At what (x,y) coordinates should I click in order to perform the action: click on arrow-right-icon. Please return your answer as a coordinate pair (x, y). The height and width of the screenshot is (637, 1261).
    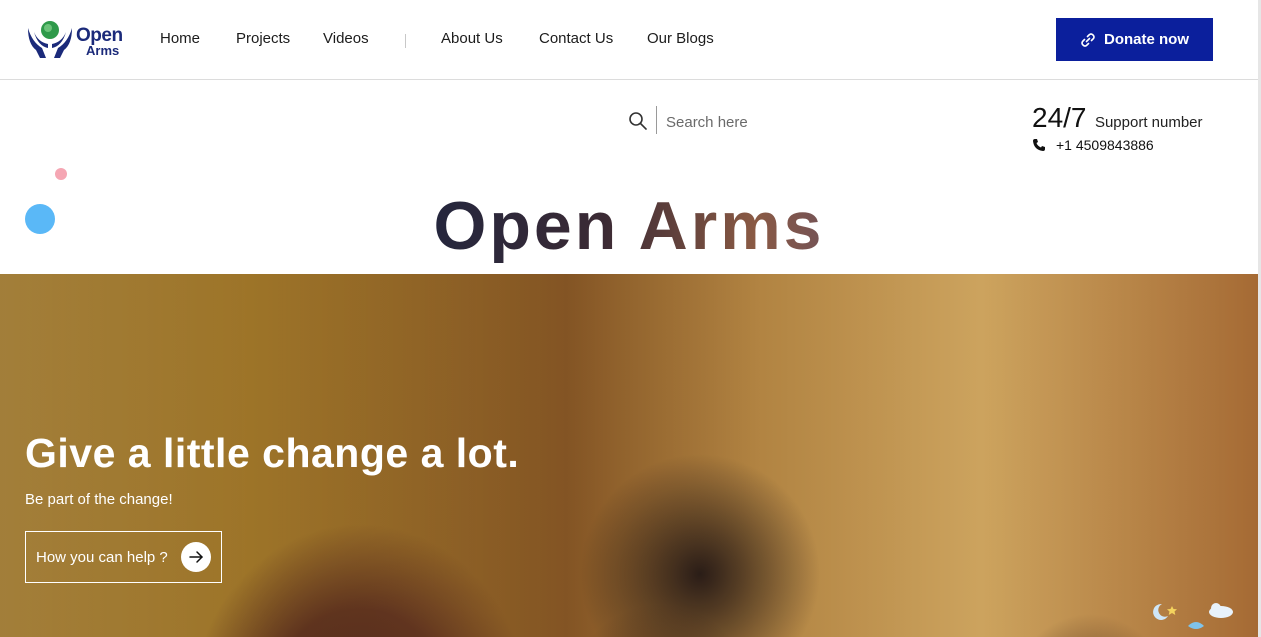
    Looking at the image, I should click on (196, 557).